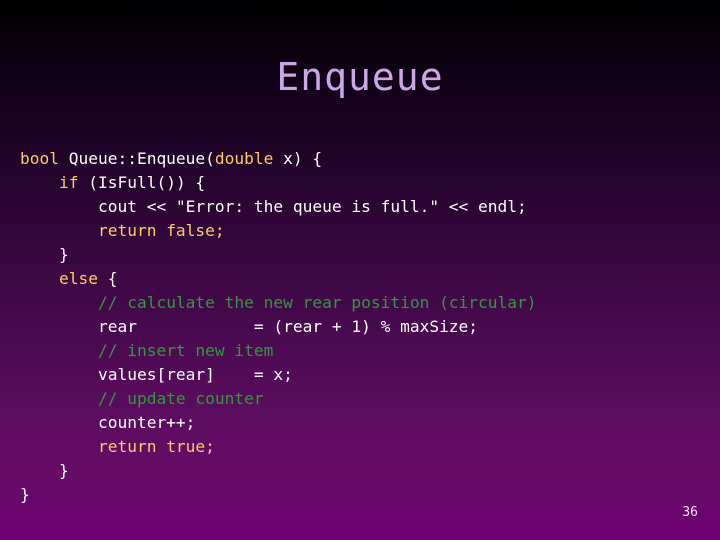 This screenshot has height=540, width=720. I want to click on code-token-plain: rear = (rear + 1) % maxSize;, so click(249, 326).